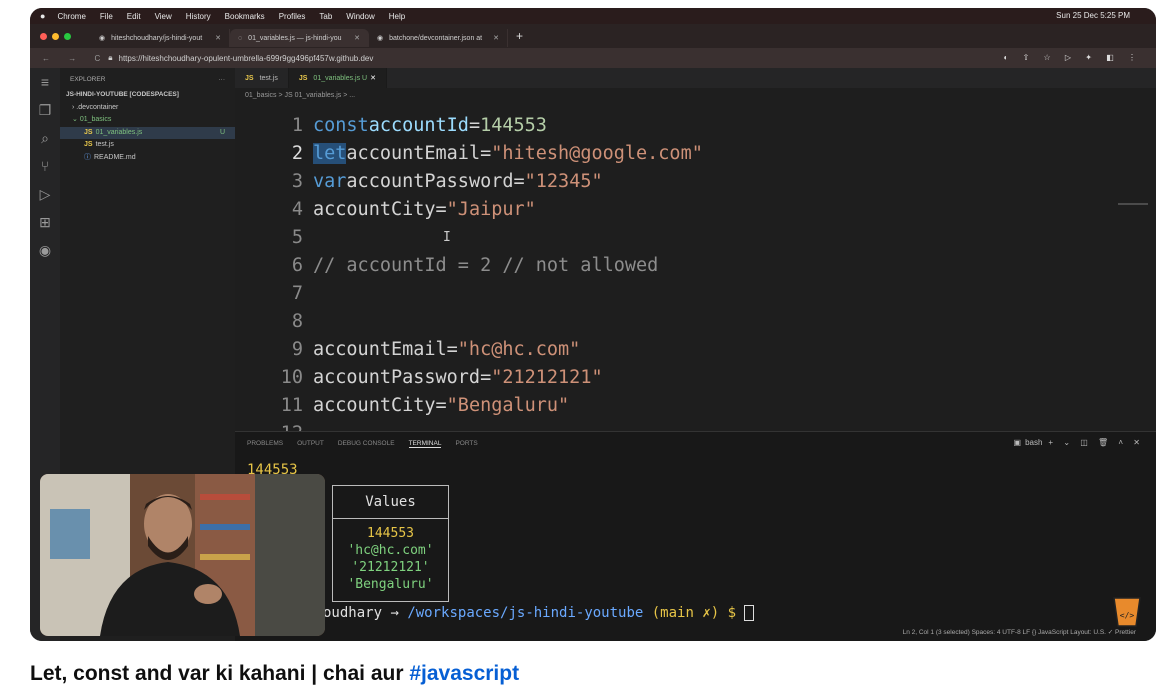 The image size is (1176, 698). I want to click on tab-ports: PORTS, so click(466, 444).